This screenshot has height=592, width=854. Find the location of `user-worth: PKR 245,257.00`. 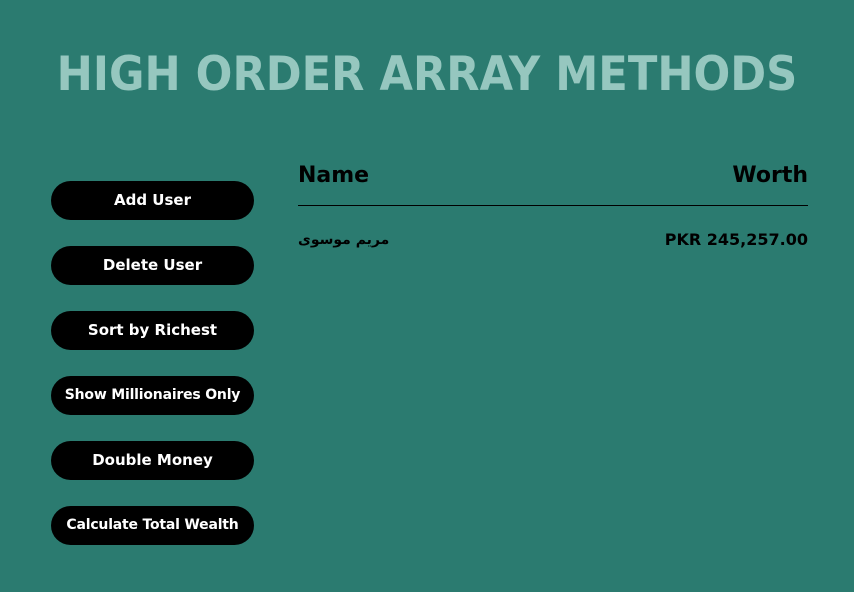

user-worth: PKR 245,257.00 is located at coordinates (736, 239).